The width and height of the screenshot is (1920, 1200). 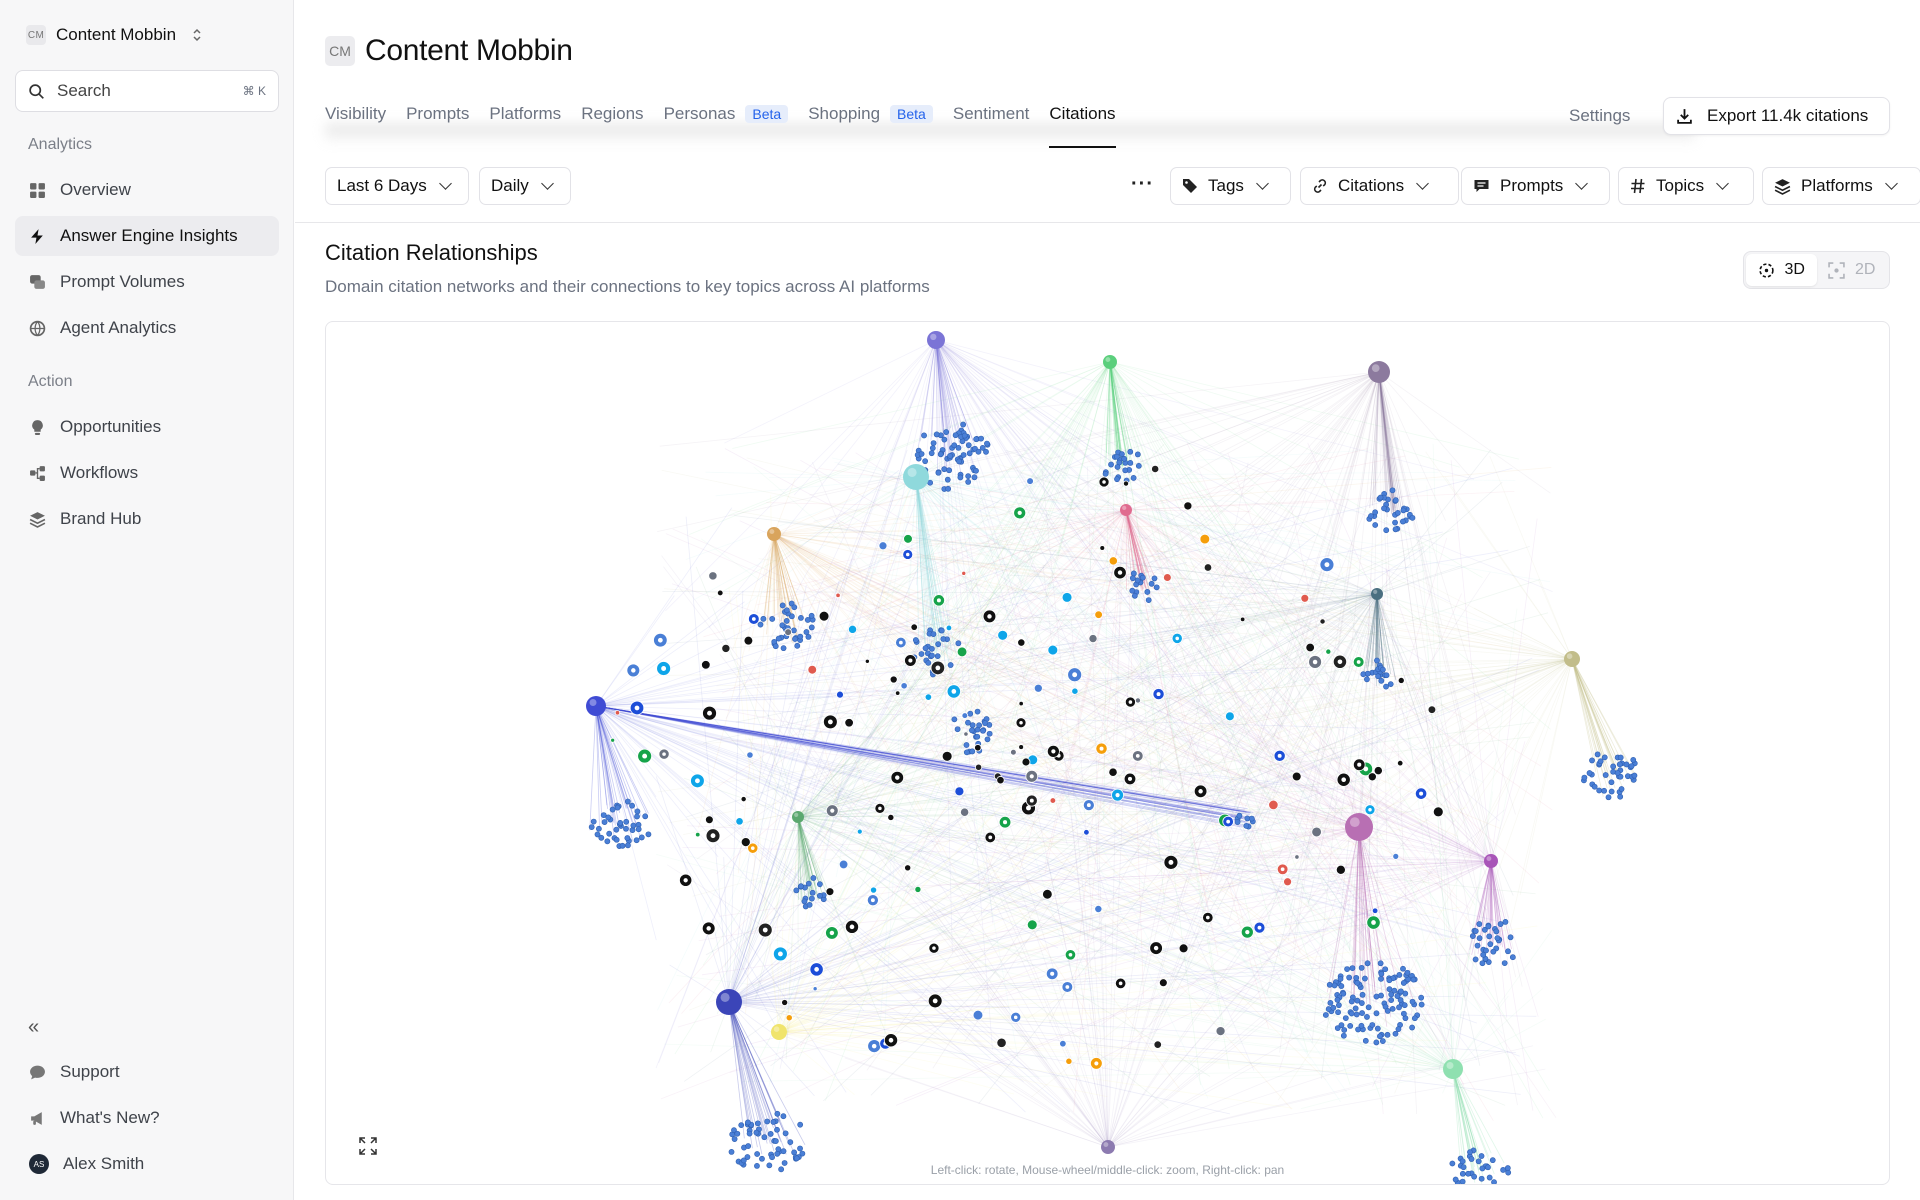 I want to click on settings-link: Settings, so click(x=1599, y=116).